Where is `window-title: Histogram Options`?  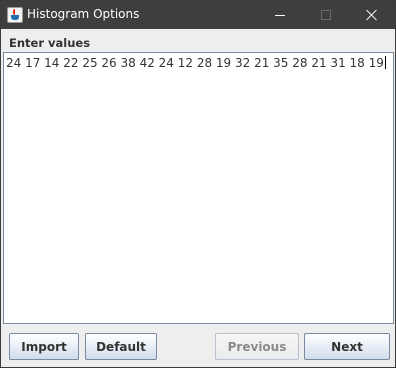
window-title: Histogram Options is located at coordinates (83, 14).